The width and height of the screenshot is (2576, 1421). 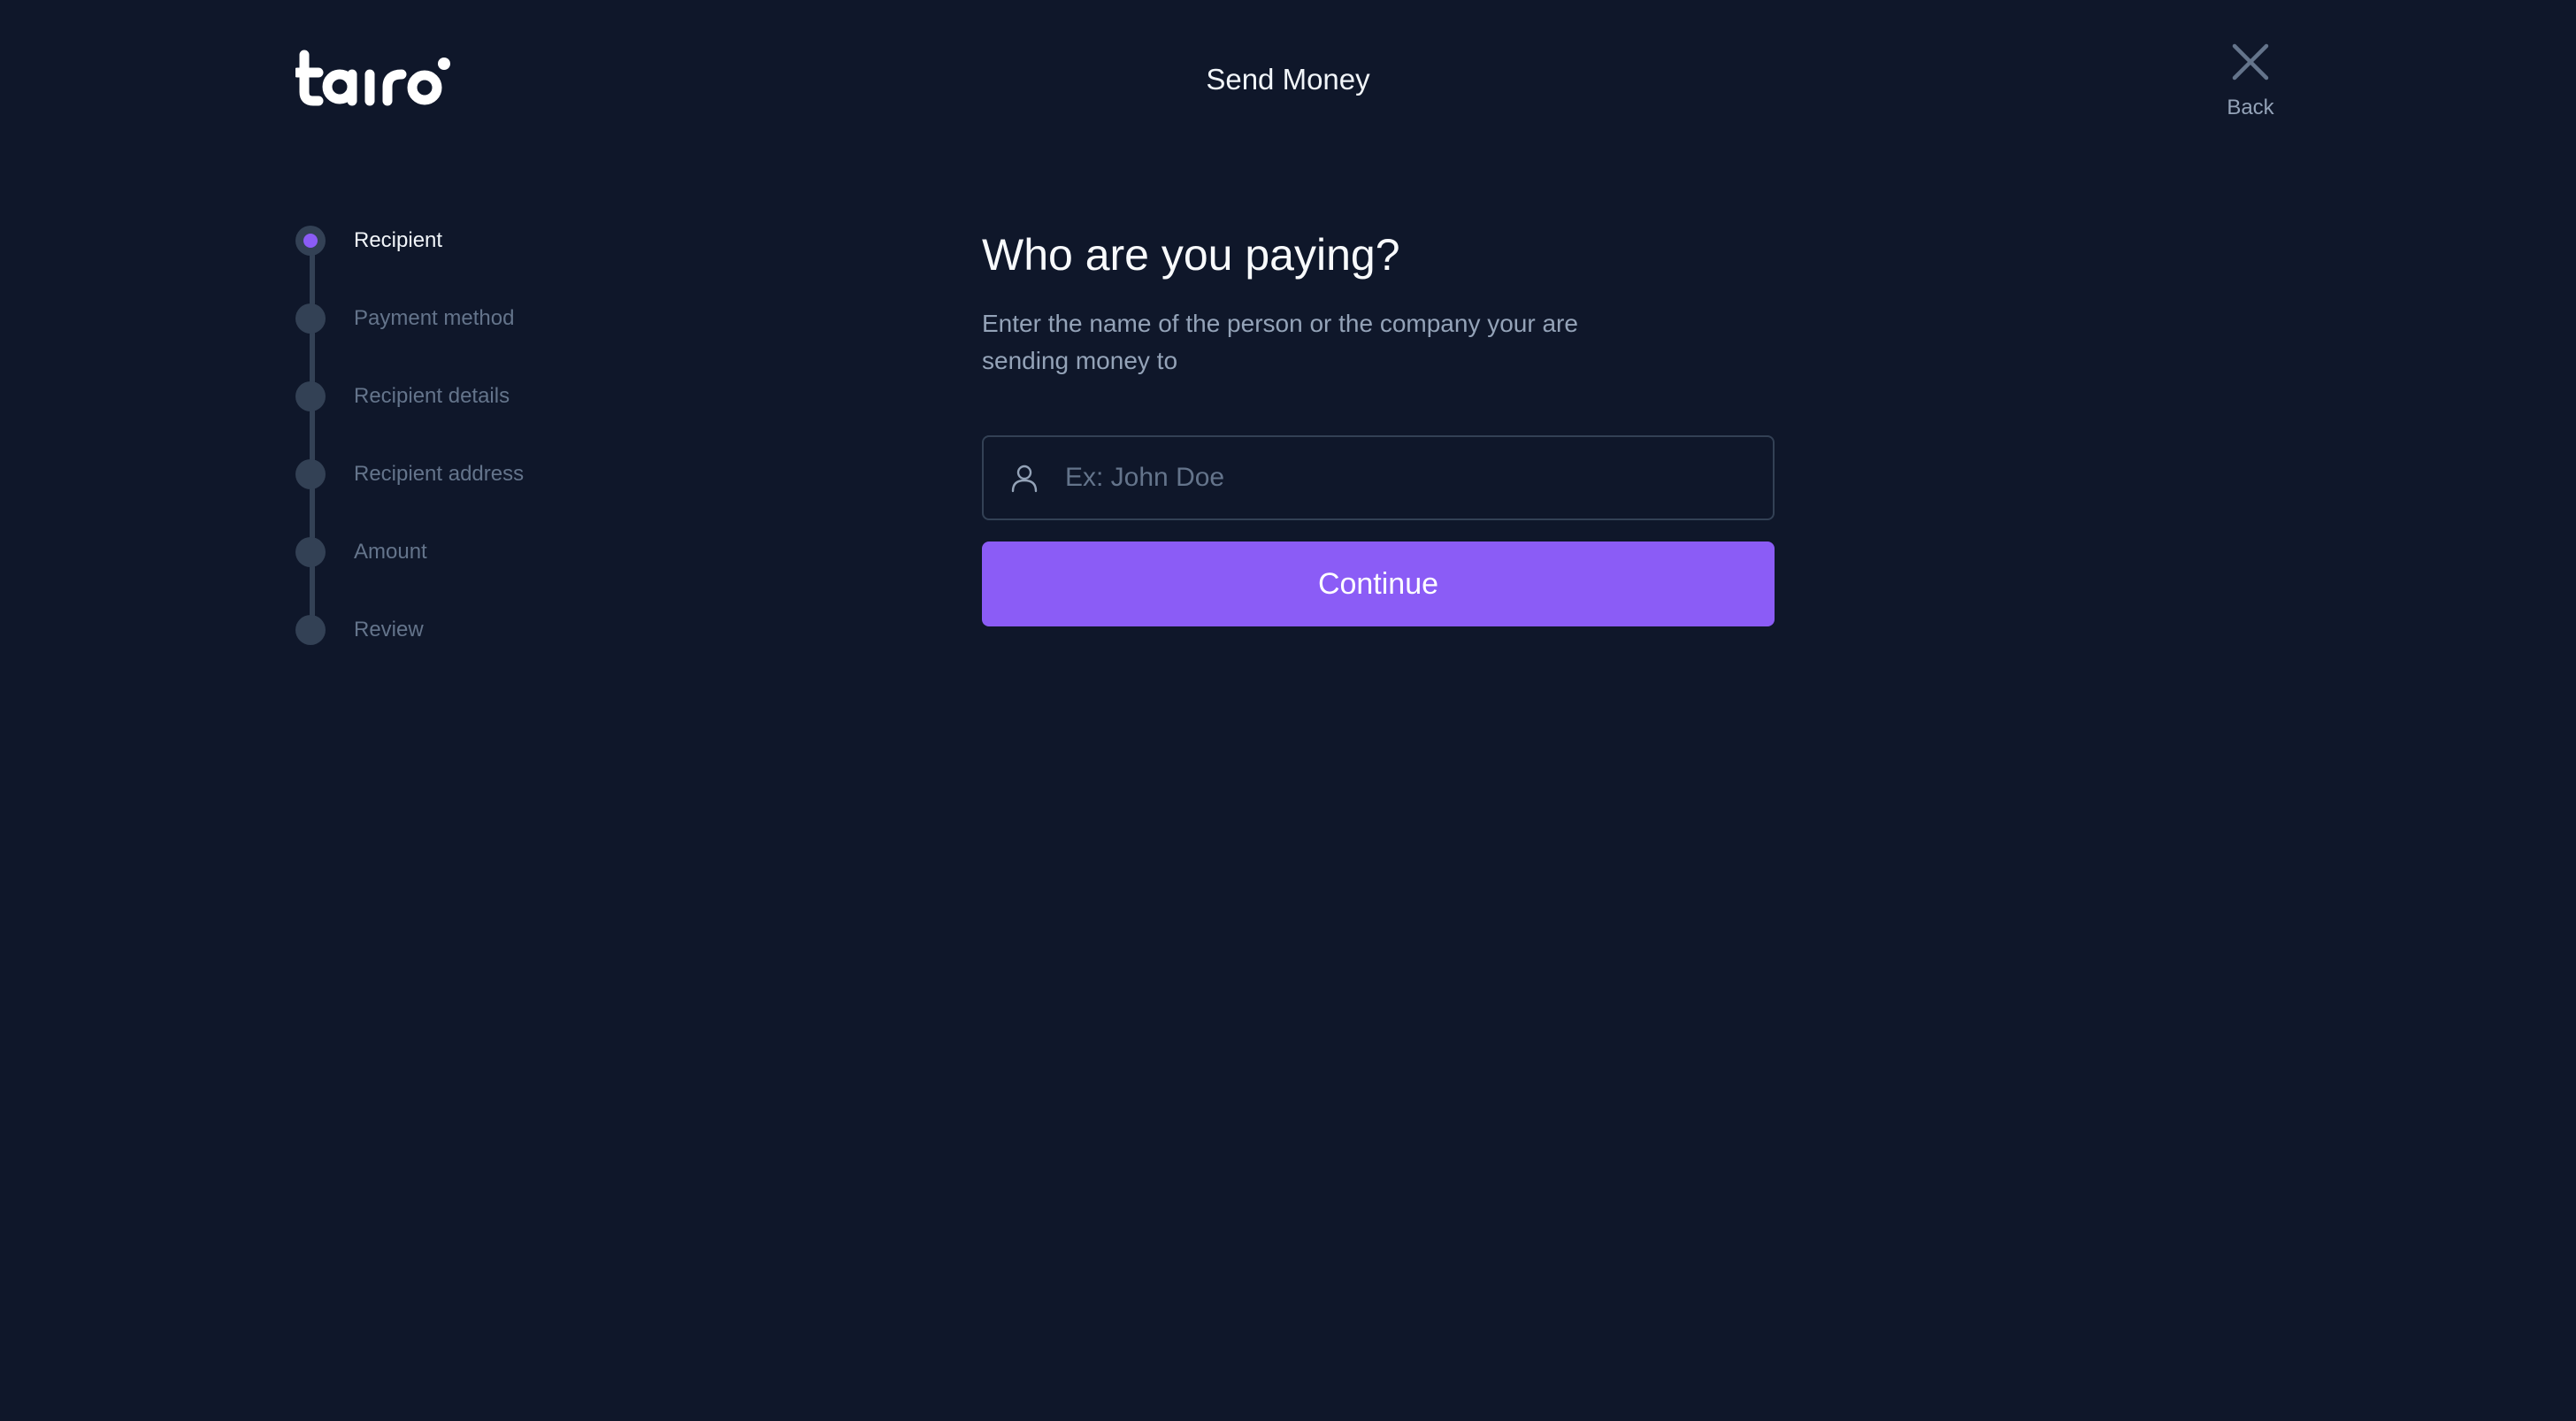 I want to click on step-recipient-address: Recipient address, so click(x=409, y=474).